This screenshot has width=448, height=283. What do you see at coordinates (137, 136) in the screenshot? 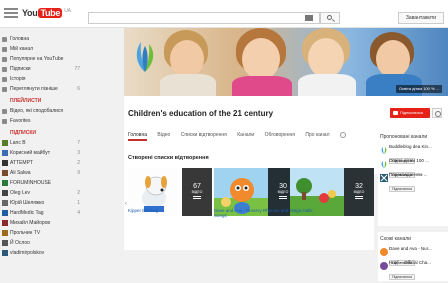
I see `tab-home: Головна` at bounding box center [137, 136].